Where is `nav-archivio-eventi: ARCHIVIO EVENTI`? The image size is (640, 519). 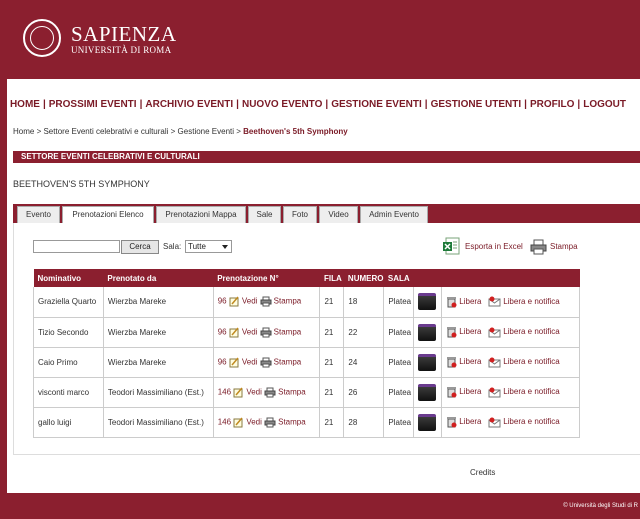
nav-archivio-eventi: ARCHIVIO EVENTI is located at coordinates (189, 105).